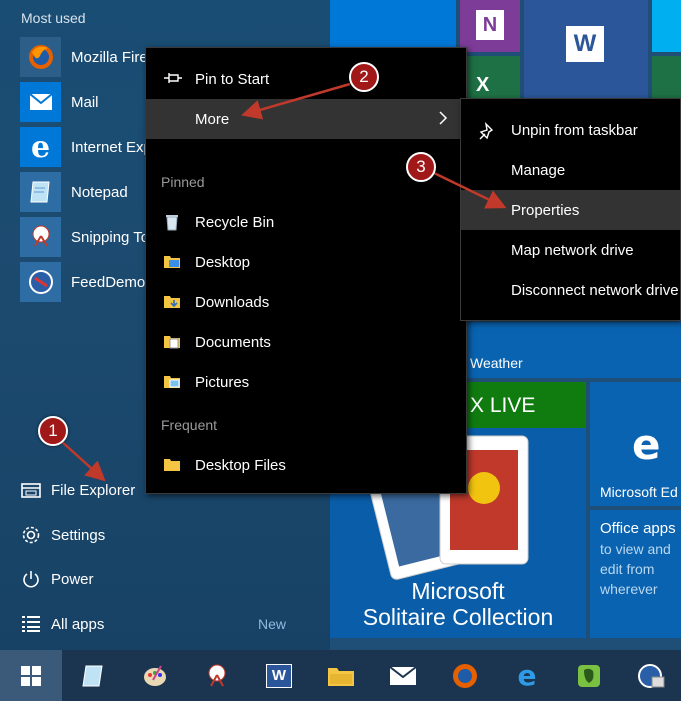  Describe the element at coordinates (53, 431) in the screenshot. I see `annotation-marker-1: 1` at that location.